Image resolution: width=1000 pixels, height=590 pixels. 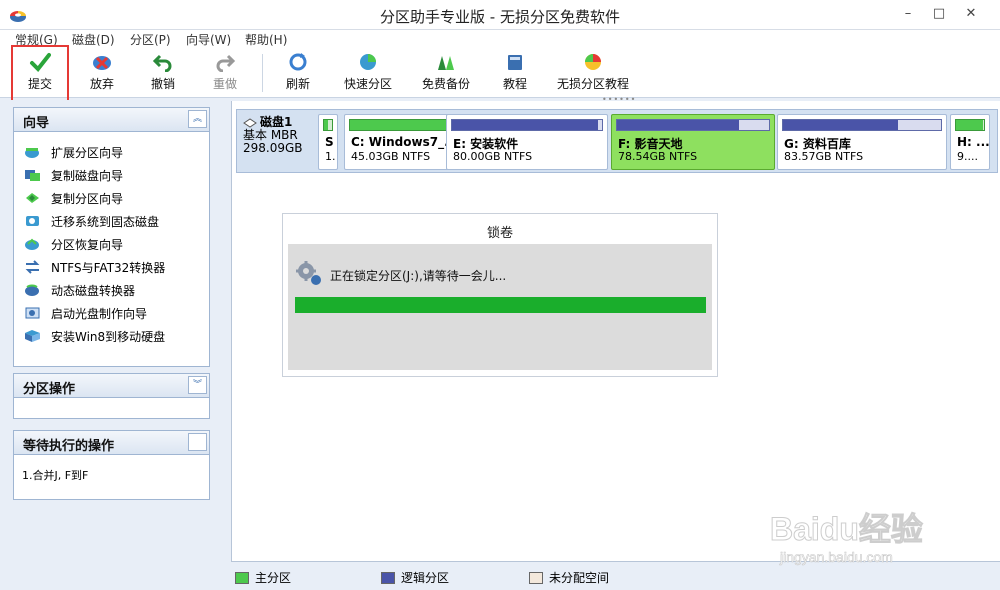 I want to click on wizard-item-win8-usb: 安装Win8到移动硬盘, so click(x=94, y=336).